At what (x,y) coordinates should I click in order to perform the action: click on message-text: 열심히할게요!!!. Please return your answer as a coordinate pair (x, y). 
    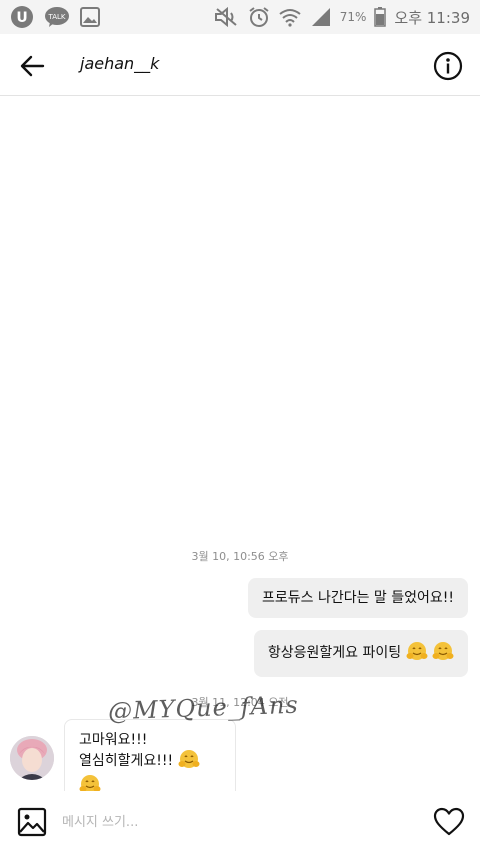
    Looking at the image, I should click on (126, 761).